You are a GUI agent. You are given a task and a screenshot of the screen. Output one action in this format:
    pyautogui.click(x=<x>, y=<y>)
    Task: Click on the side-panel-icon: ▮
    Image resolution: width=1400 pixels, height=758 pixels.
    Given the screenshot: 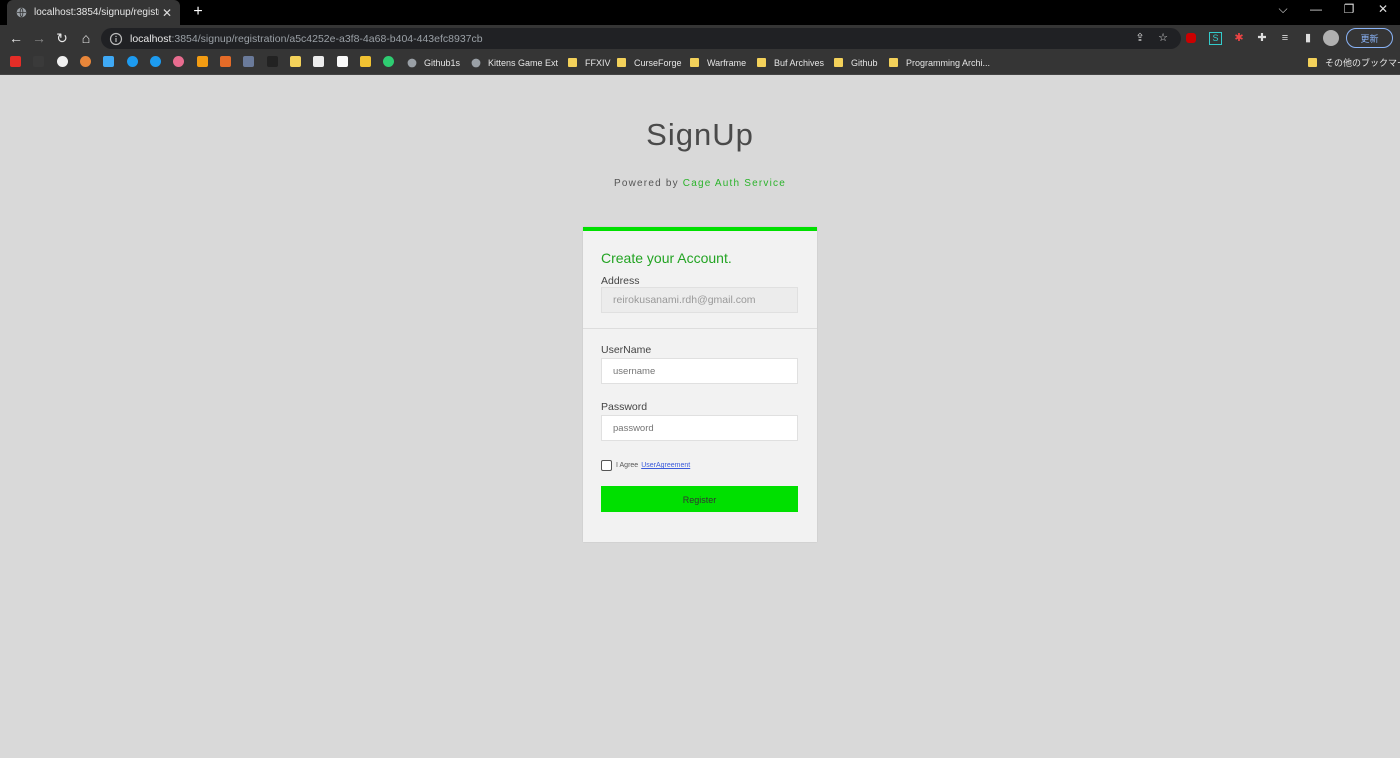 What is the action you would take?
    pyautogui.click(x=1308, y=38)
    